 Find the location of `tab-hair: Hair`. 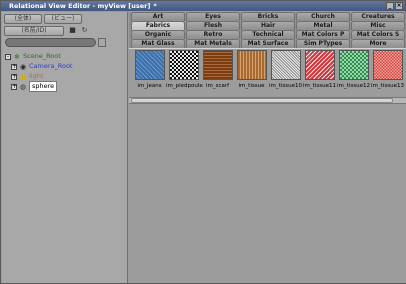

tab-hair: Hair is located at coordinates (268, 25).